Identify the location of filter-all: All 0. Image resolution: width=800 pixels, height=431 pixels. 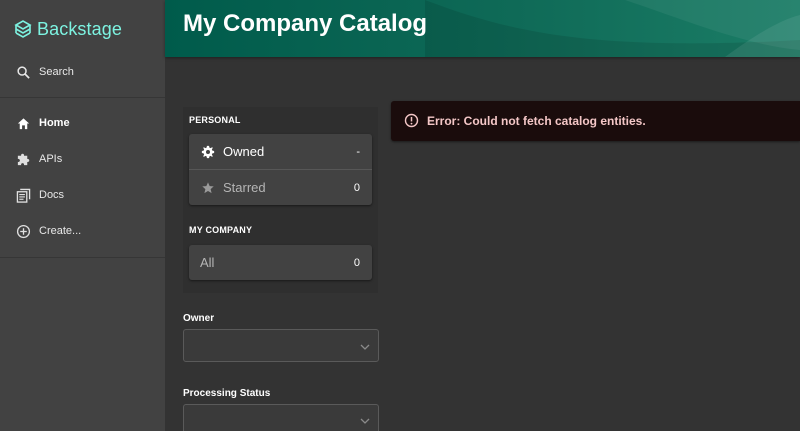
(280, 262).